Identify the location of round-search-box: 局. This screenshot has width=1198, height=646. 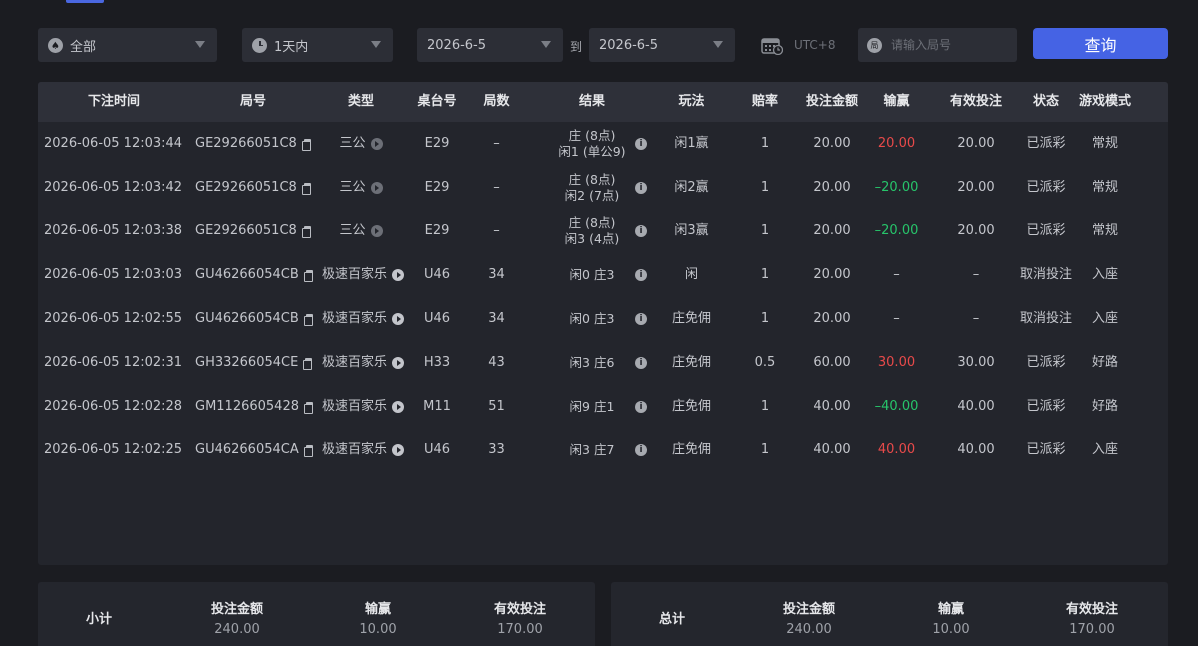
(937, 45).